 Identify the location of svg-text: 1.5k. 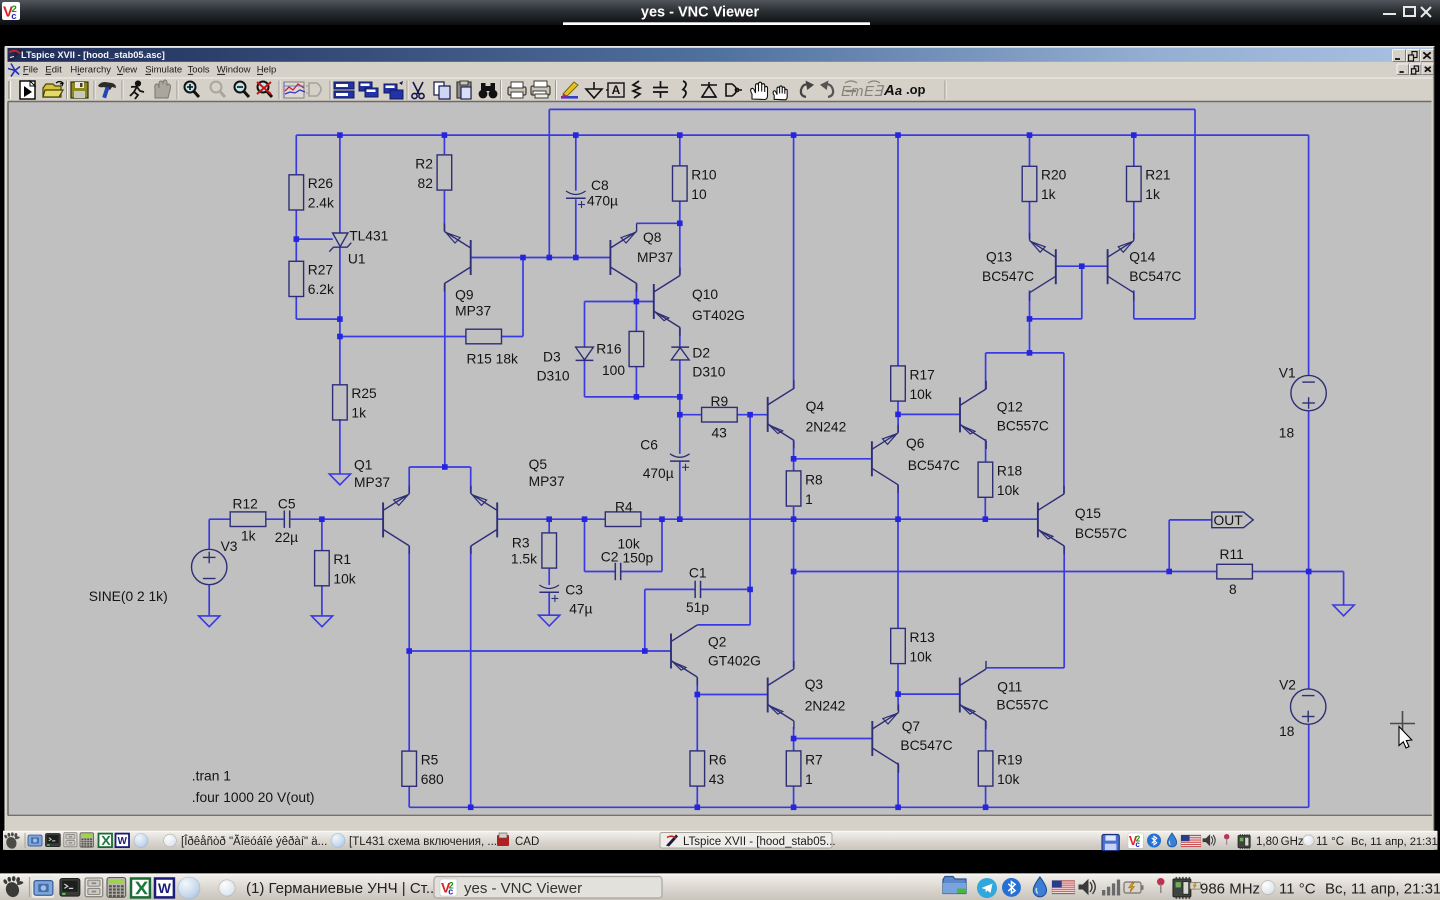
(524, 558).